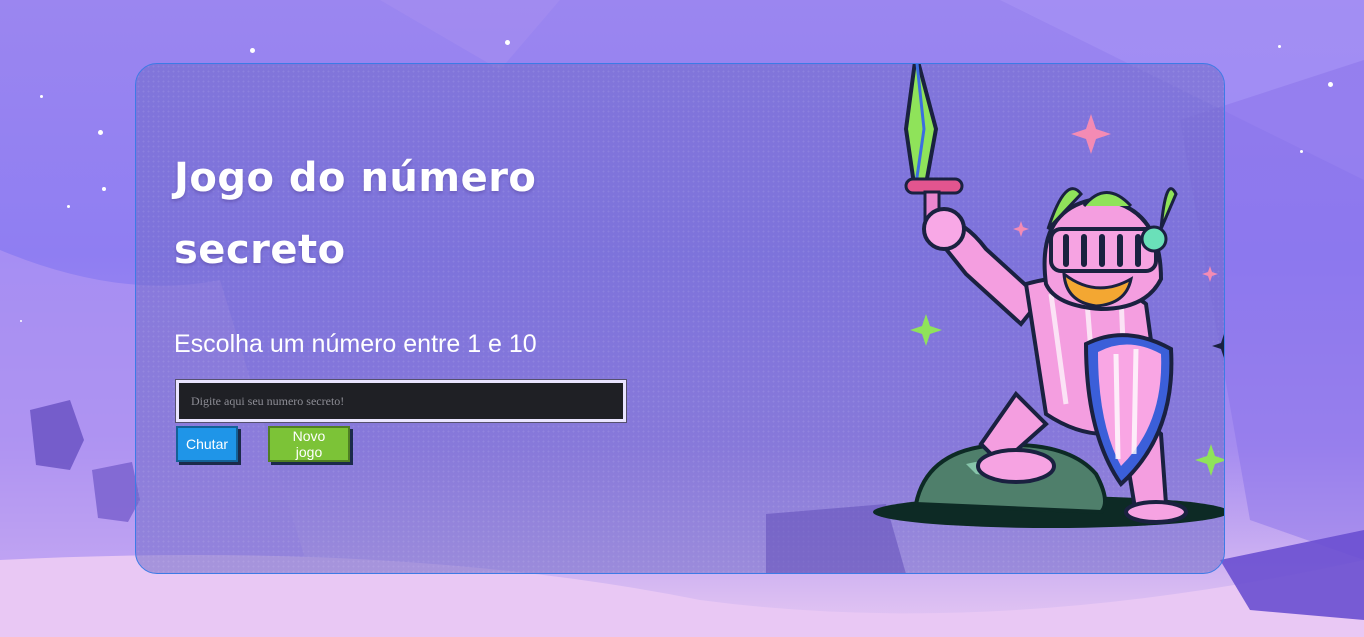 This screenshot has width=1364, height=637. What do you see at coordinates (401, 401) in the screenshot?
I see `guess-input` at bounding box center [401, 401].